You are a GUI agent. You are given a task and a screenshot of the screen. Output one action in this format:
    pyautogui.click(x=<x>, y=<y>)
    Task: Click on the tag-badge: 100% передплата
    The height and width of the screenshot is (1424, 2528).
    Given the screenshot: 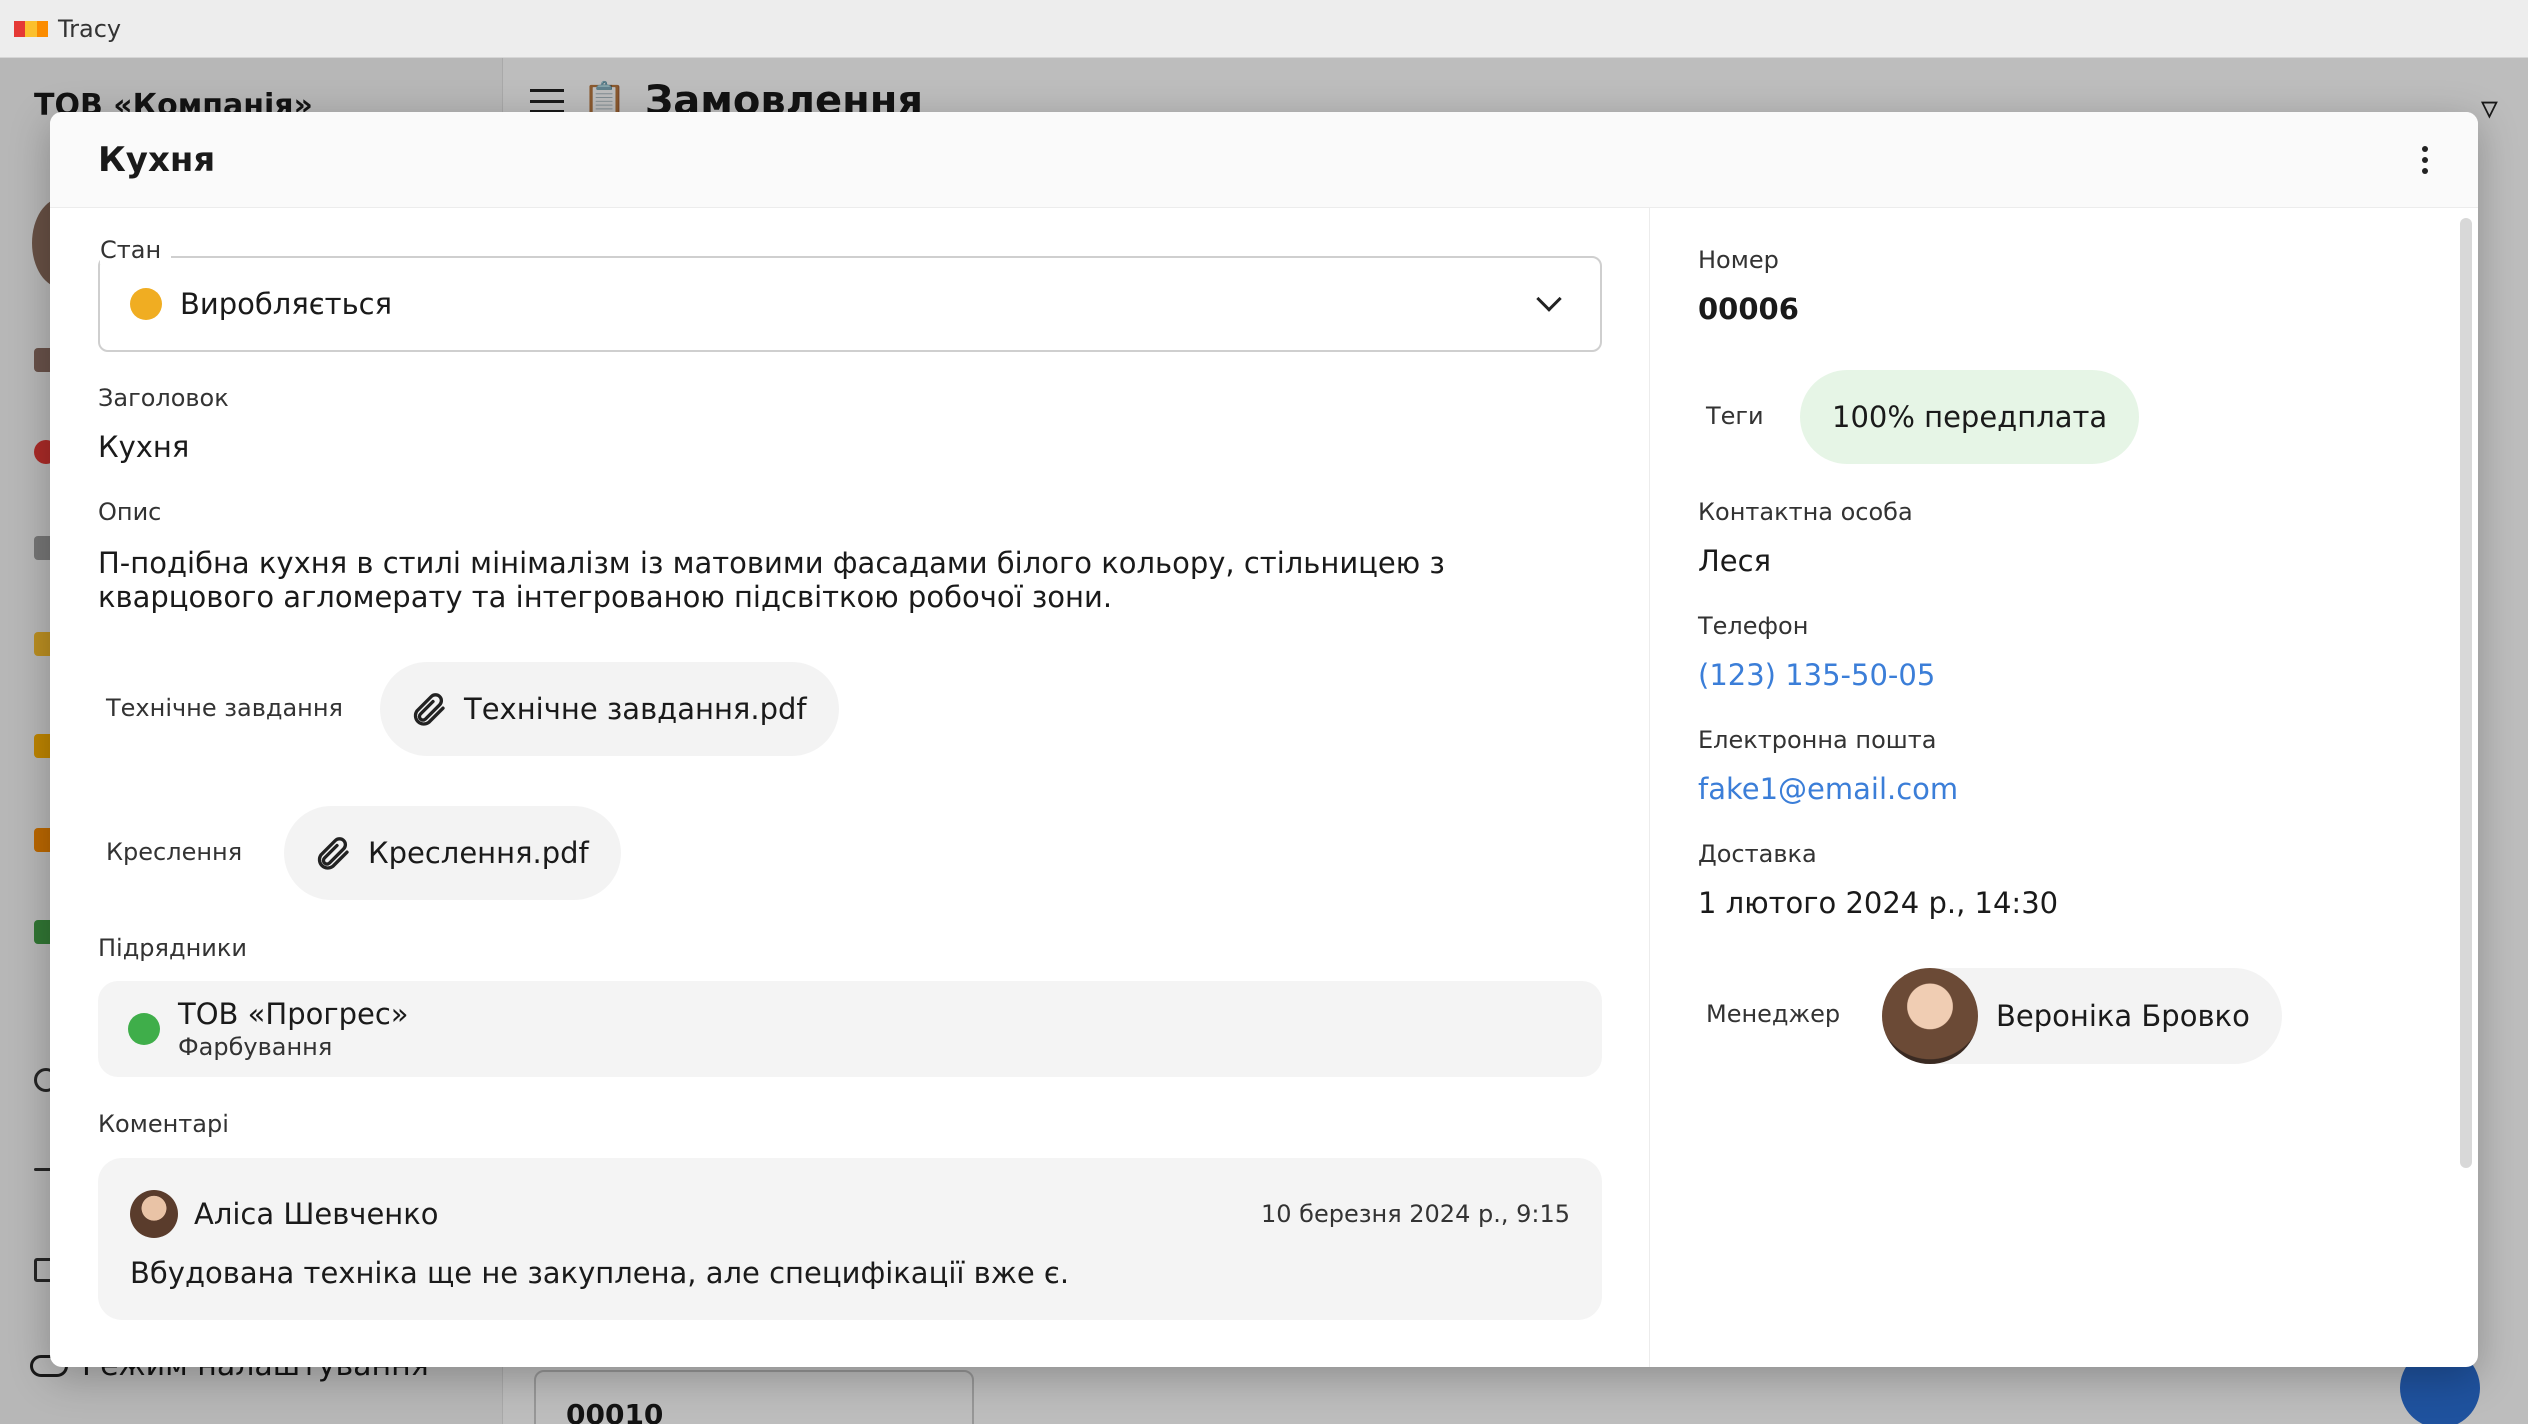 What is the action you would take?
    pyautogui.click(x=1970, y=417)
    